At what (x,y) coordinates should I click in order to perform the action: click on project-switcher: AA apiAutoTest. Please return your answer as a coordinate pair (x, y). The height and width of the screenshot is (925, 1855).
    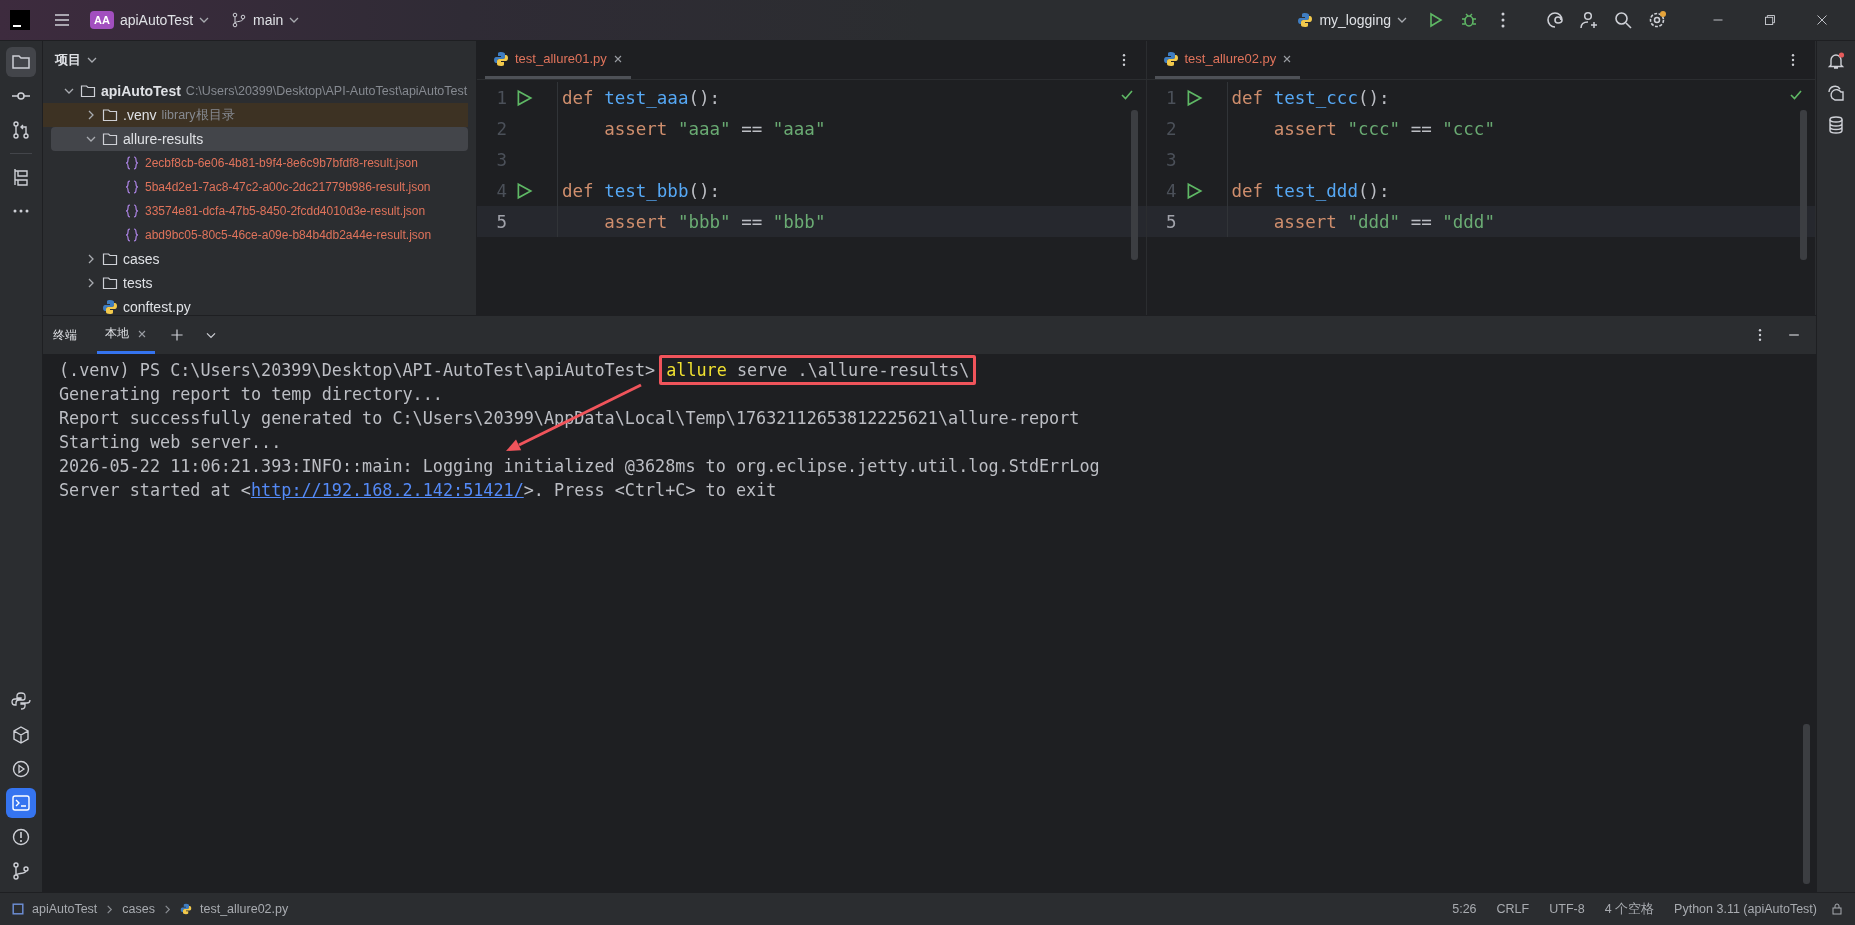
    Looking at the image, I should click on (150, 20).